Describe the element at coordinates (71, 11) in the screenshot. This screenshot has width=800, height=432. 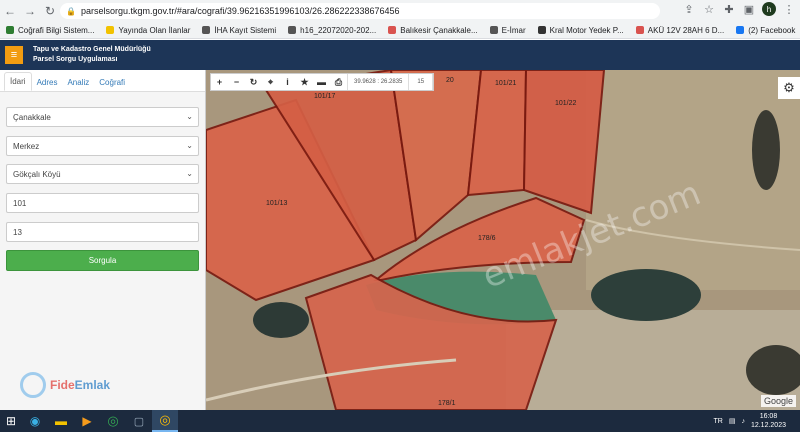
I see `lock-icon: 🔒` at that location.